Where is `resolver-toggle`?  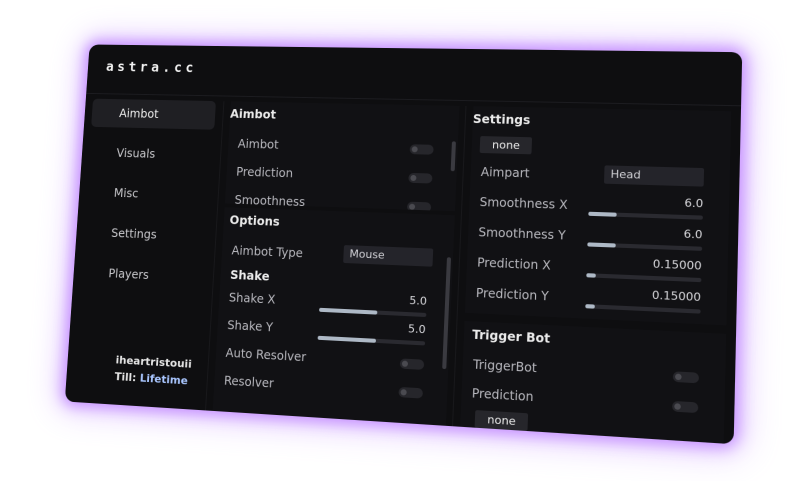
resolver-toggle is located at coordinates (411, 392).